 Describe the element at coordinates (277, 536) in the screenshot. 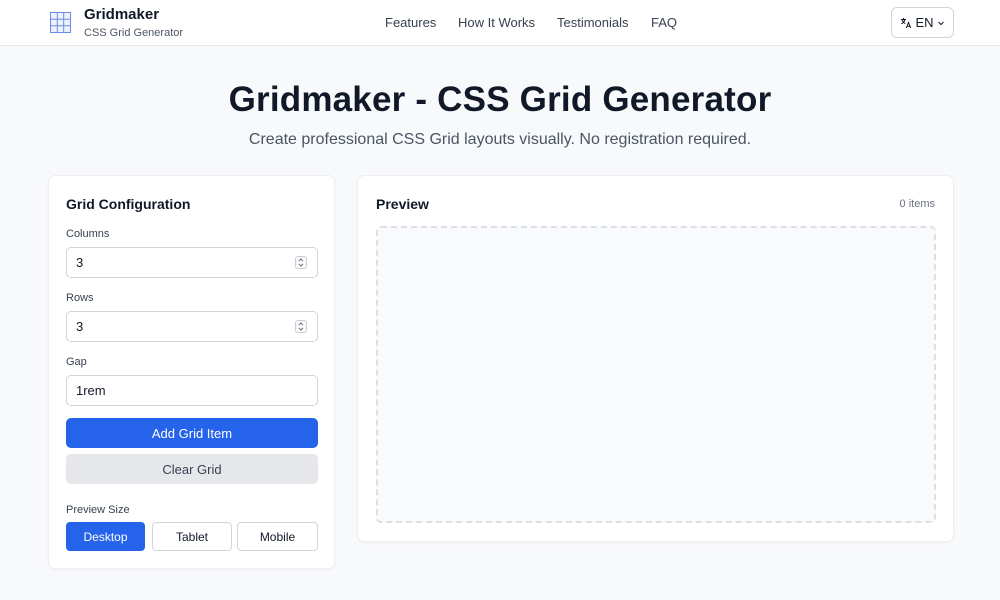

I see `preview-size-mobile: Mobile` at that location.